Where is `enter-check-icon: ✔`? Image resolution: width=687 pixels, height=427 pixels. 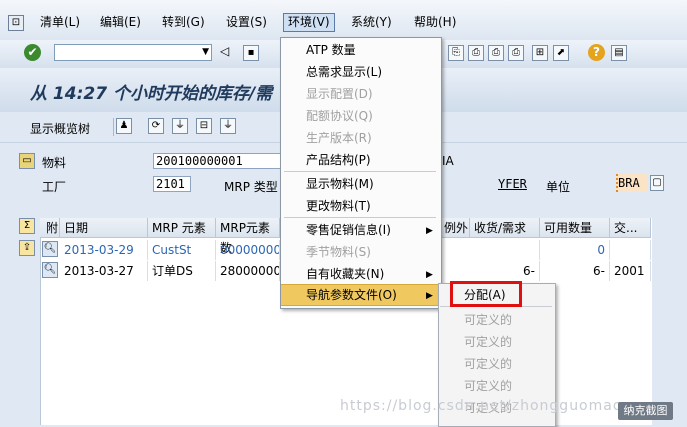
enter-check-icon: ✔ is located at coordinates (32, 52).